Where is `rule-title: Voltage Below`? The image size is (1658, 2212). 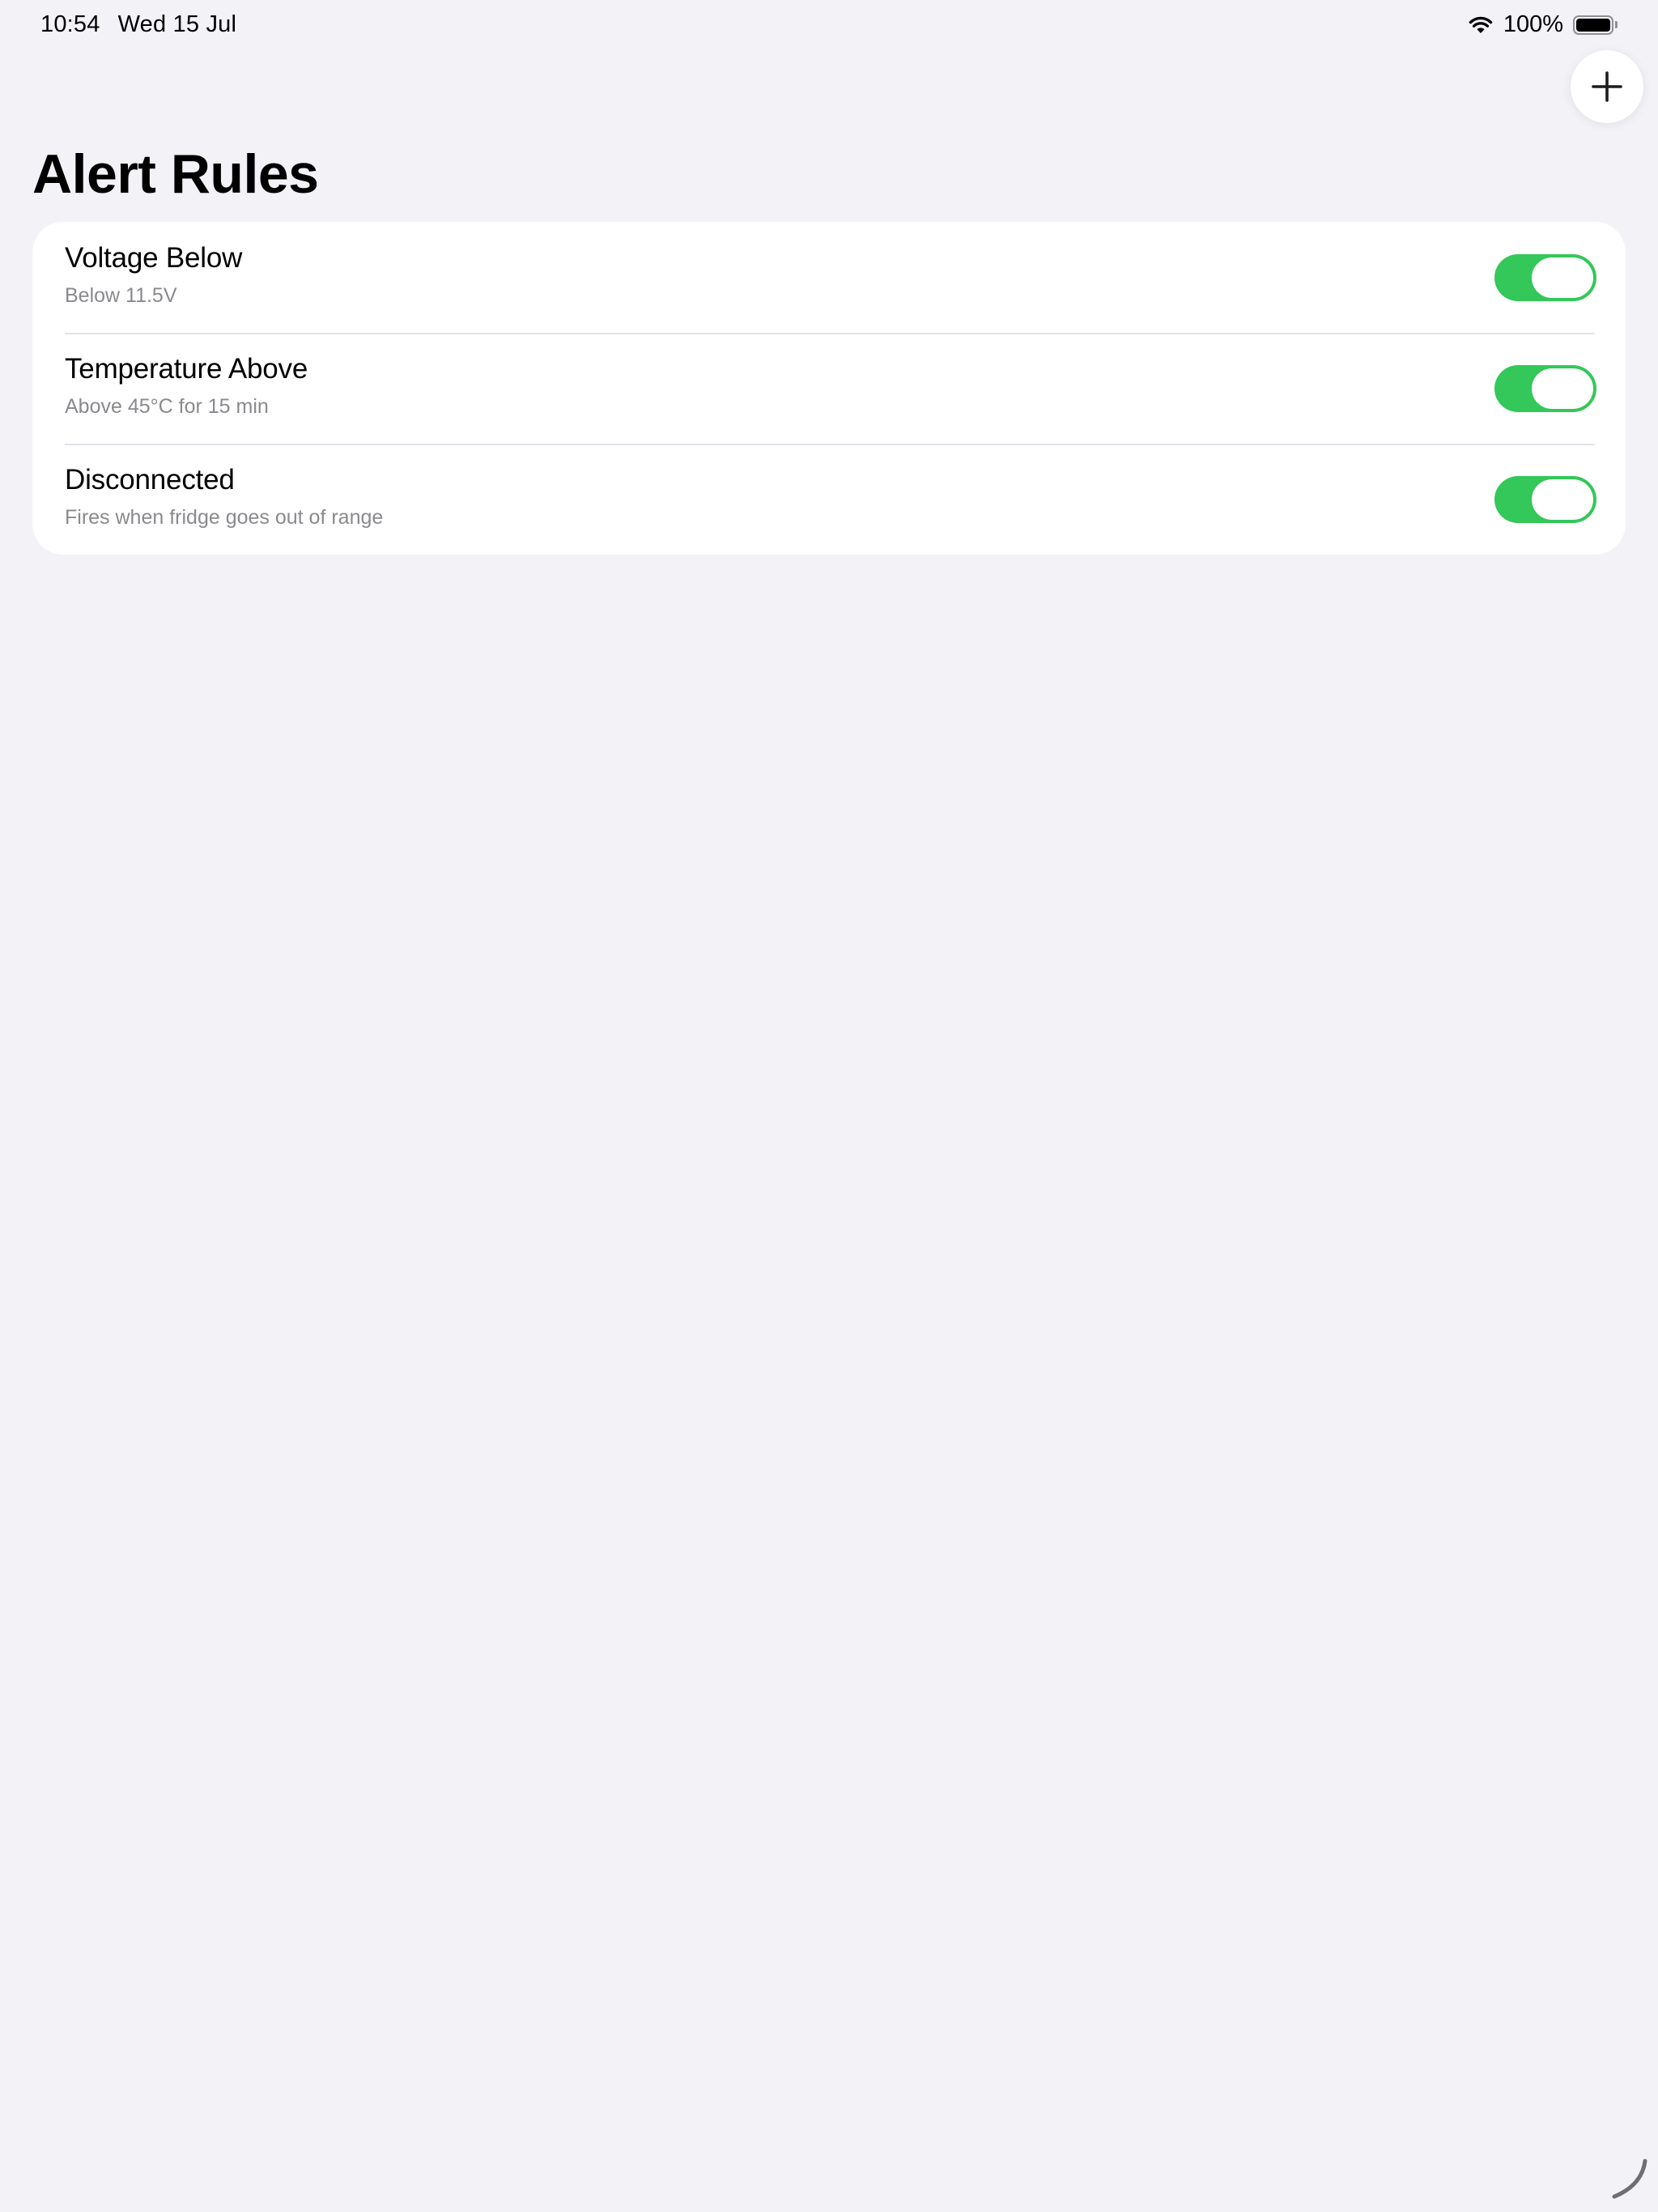 rule-title: Voltage Below is located at coordinates (154, 258).